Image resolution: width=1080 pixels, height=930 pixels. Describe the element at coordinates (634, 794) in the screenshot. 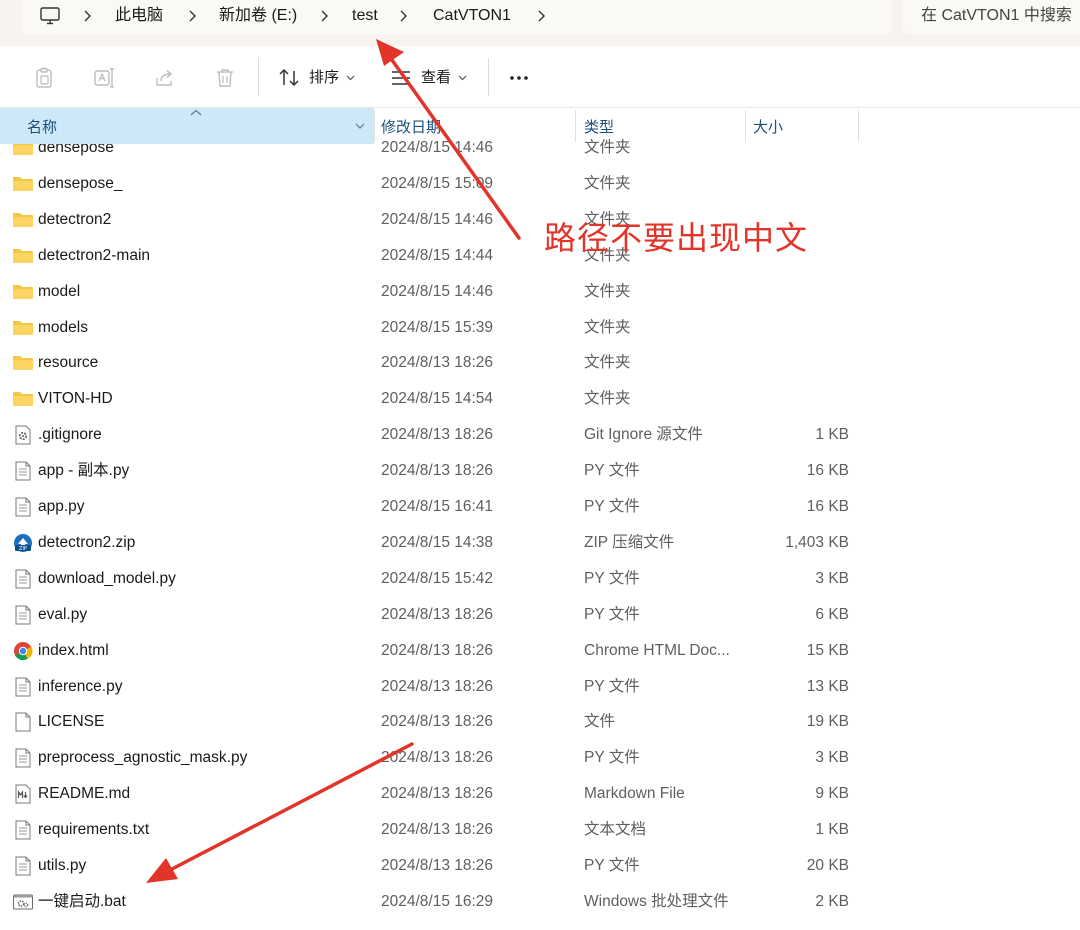

I see `file-type: Markdown File` at that location.